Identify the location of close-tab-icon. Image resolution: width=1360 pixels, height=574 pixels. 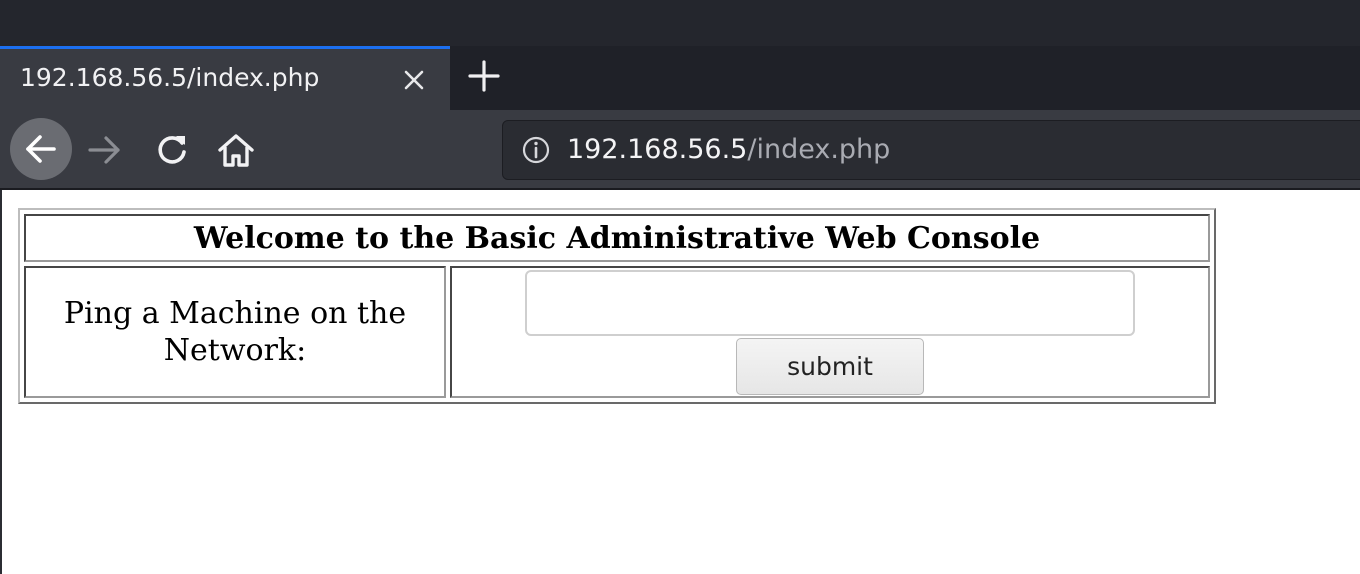
(414, 80).